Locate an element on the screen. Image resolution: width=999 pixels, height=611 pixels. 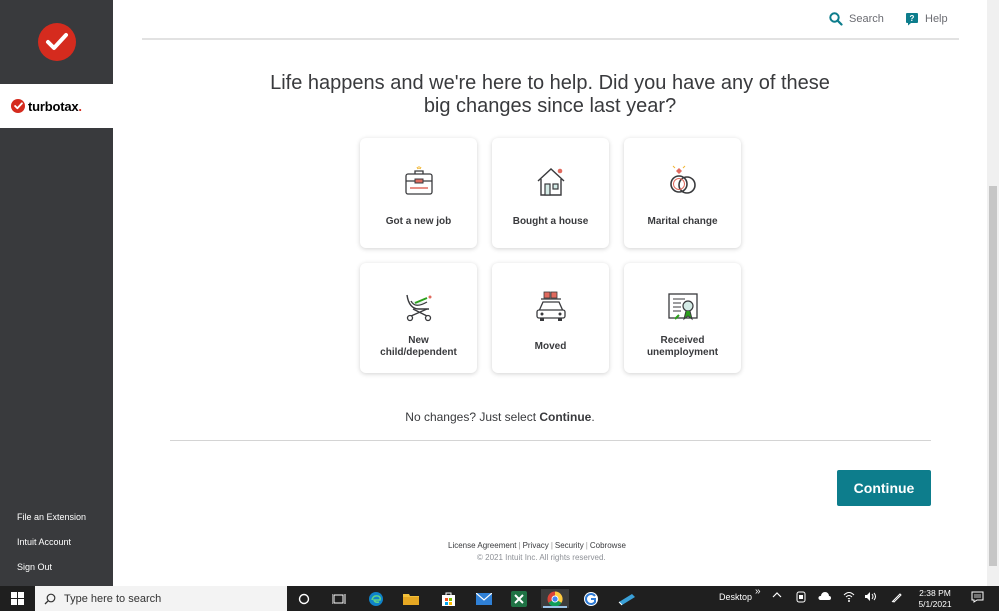
briefcase-icon is located at coordinates (418, 180).